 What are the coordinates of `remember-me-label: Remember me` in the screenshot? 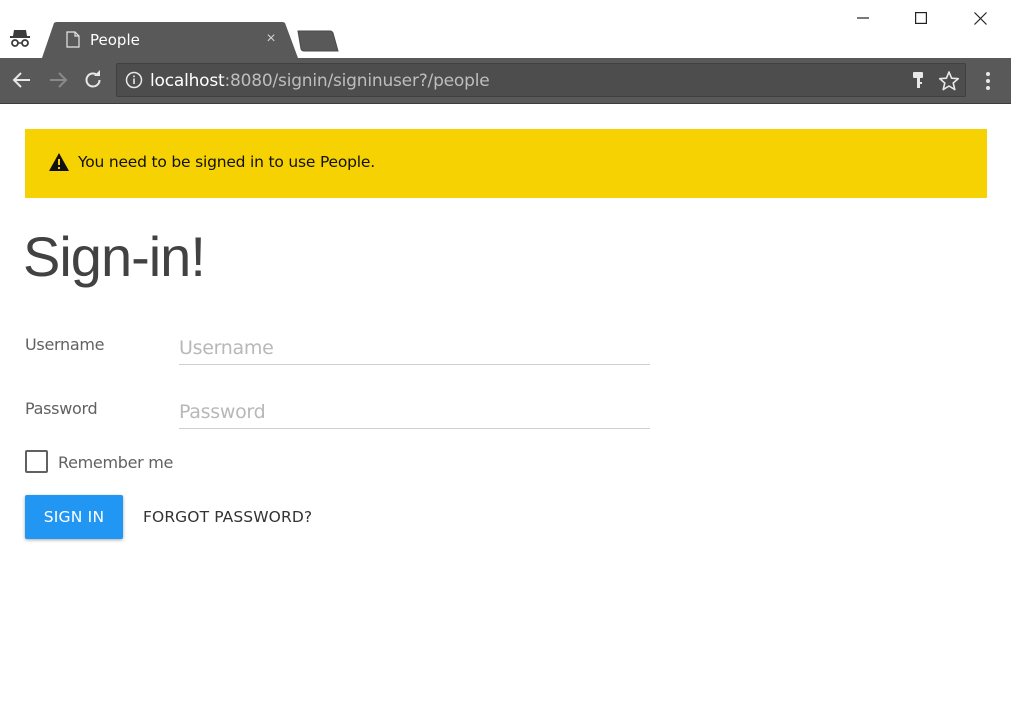 It's located at (115, 462).